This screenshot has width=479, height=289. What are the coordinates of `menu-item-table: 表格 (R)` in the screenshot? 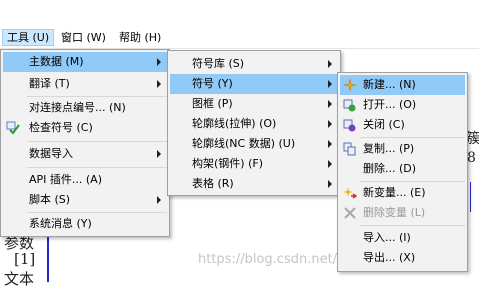 It's located at (254, 184).